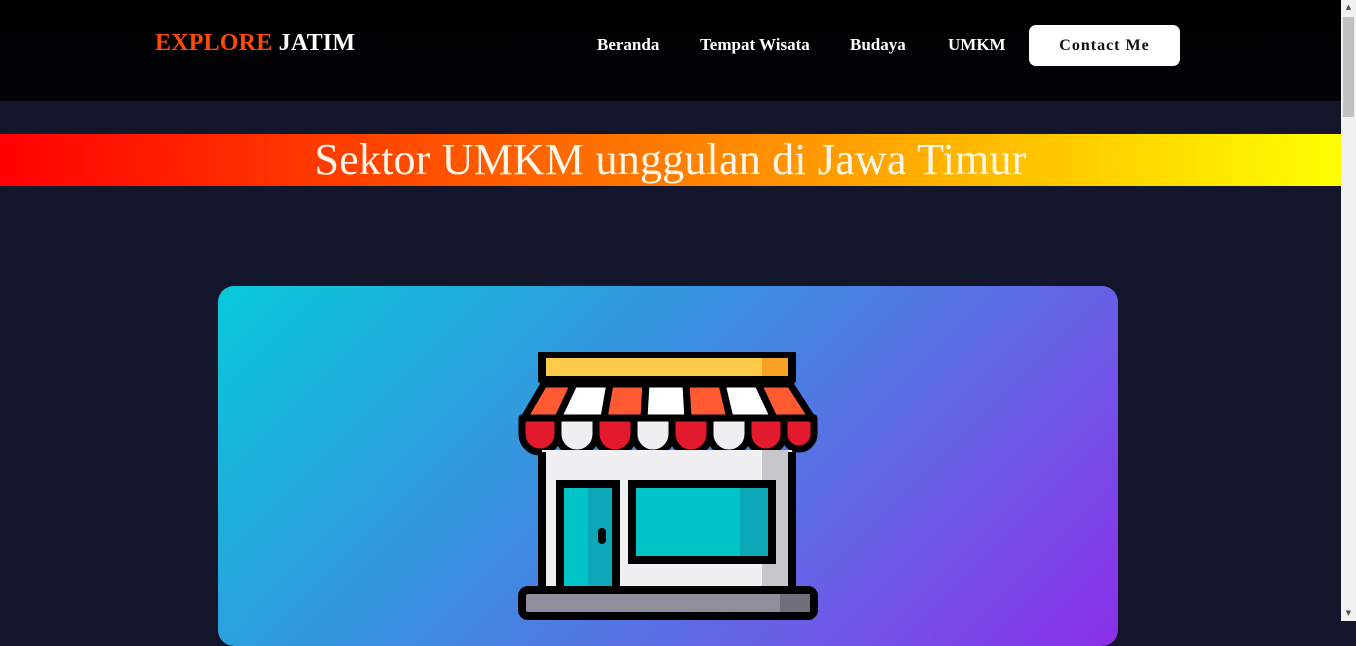 The width and height of the screenshot is (1356, 646). Describe the element at coordinates (317, 43) in the screenshot. I see `brand-jatim: JATIM` at that location.